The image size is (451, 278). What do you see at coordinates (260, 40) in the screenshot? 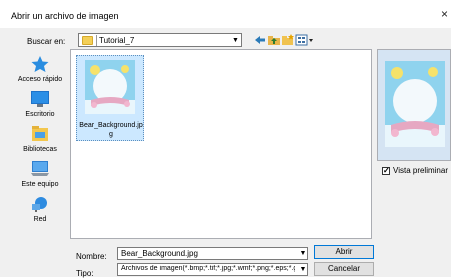
I see `back-arrow-icon` at bounding box center [260, 40].